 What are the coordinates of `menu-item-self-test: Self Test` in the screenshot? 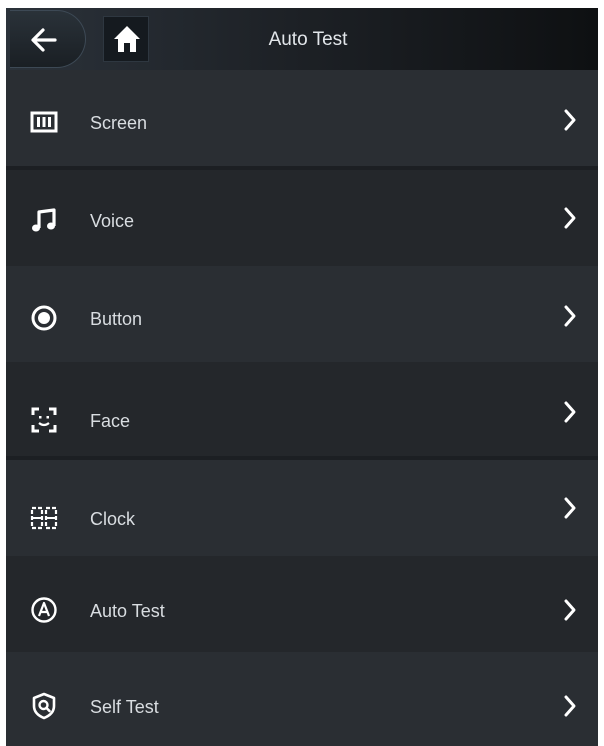 It's located at (302, 699).